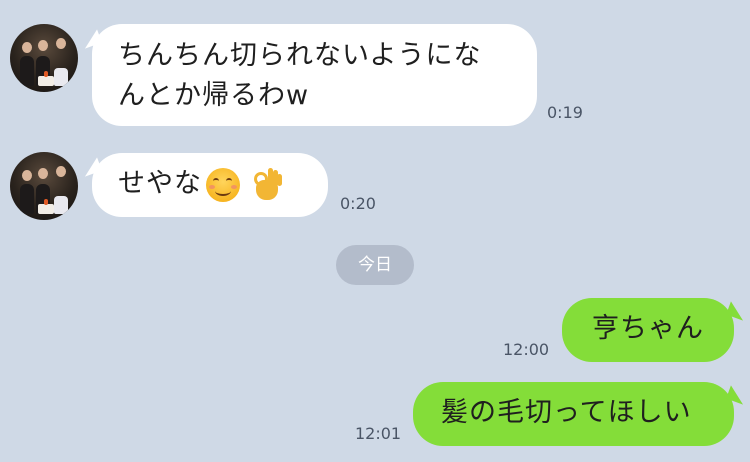  Describe the element at coordinates (526, 349) in the screenshot. I see `message-time: 12:00` at that location.